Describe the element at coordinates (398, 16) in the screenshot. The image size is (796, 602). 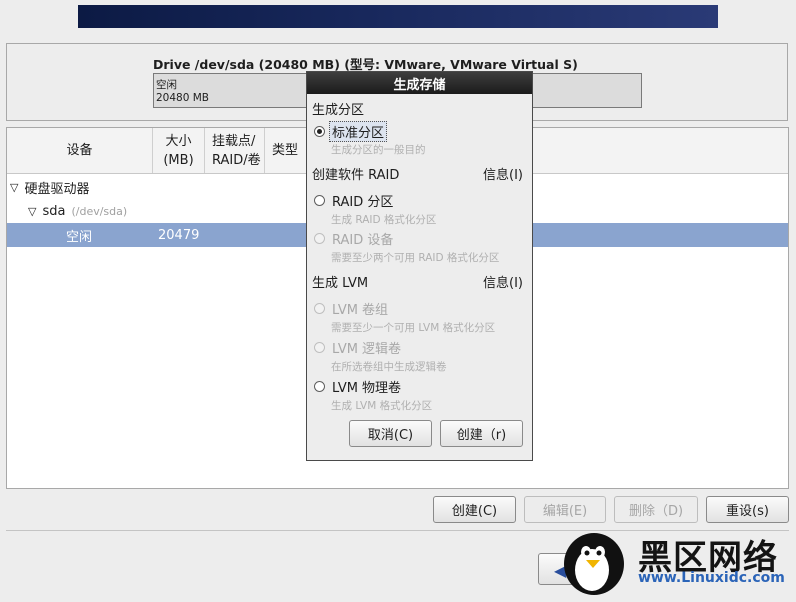
I see `installer-banner` at that location.